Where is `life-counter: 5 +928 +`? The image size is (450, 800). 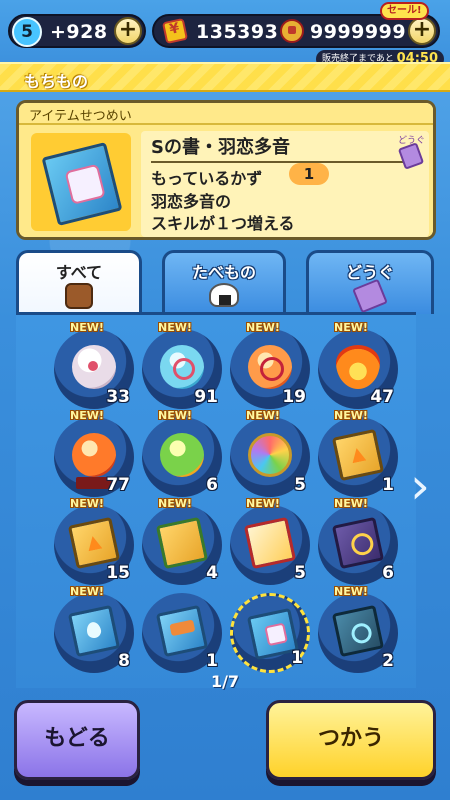 life-counter: 5 +928 + is located at coordinates (77, 31).